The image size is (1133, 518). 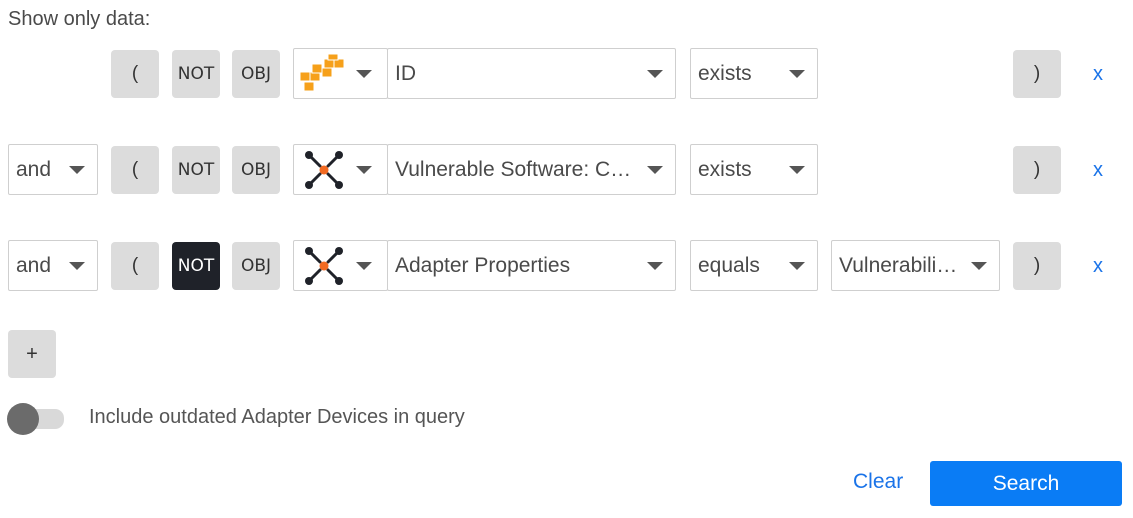 What do you see at coordinates (79, 19) in the screenshot?
I see `query-title: Show only data:` at bounding box center [79, 19].